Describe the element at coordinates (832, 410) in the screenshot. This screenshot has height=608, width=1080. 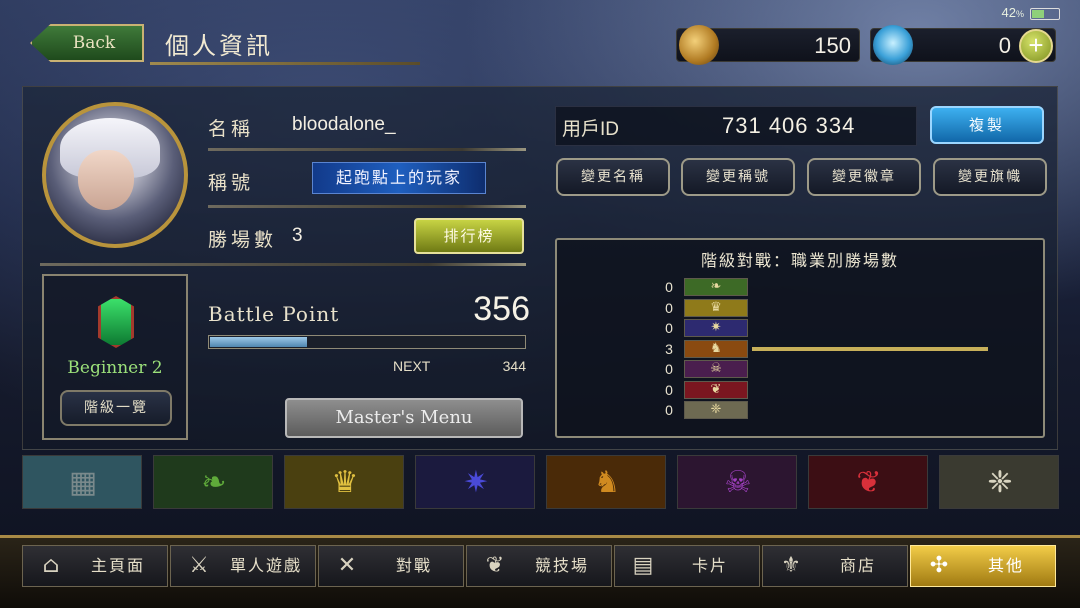
I see `class-win-row-havencraft: 0 ❈` at that location.